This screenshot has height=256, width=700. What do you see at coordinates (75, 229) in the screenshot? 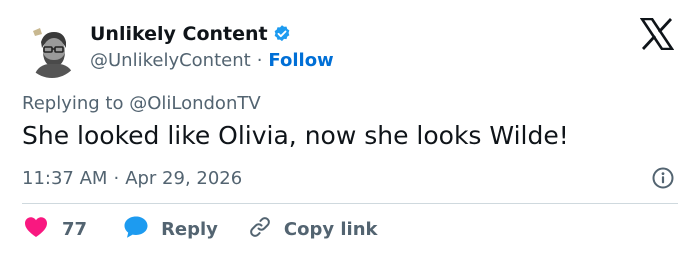
I see `like-count: 77` at bounding box center [75, 229].